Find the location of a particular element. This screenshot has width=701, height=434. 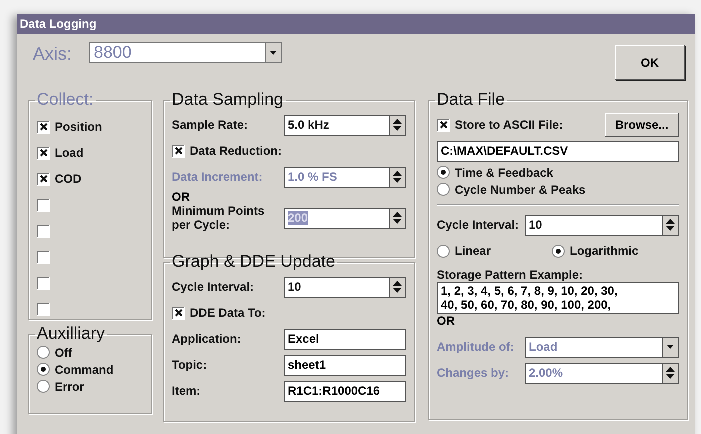

section-caption: Storage Pattern Example: is located at coordinates (510, 275).